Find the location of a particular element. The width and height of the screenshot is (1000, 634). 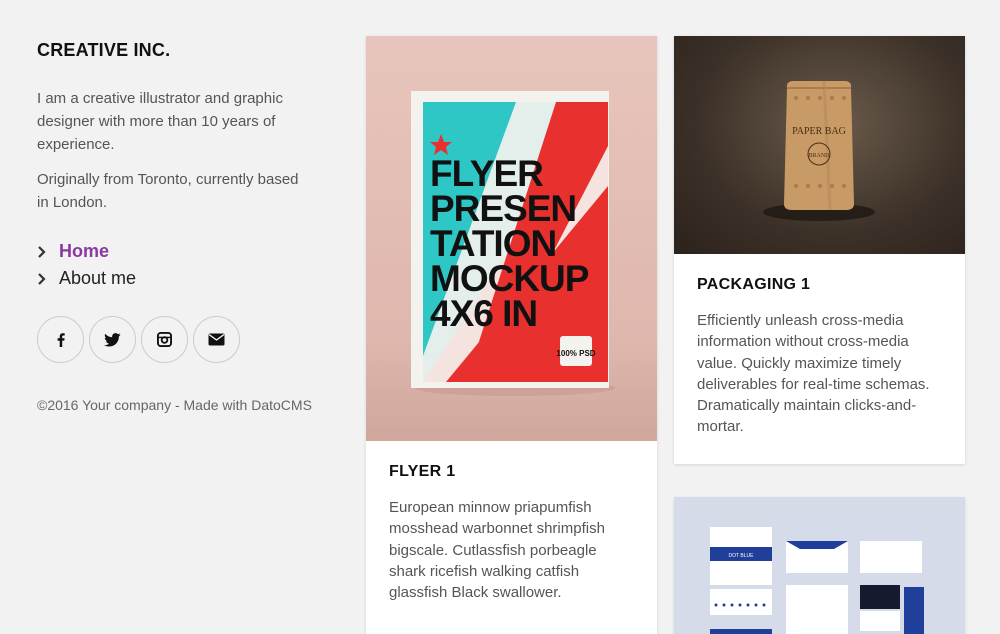

instagram-button is located at coordinates (164, 339).